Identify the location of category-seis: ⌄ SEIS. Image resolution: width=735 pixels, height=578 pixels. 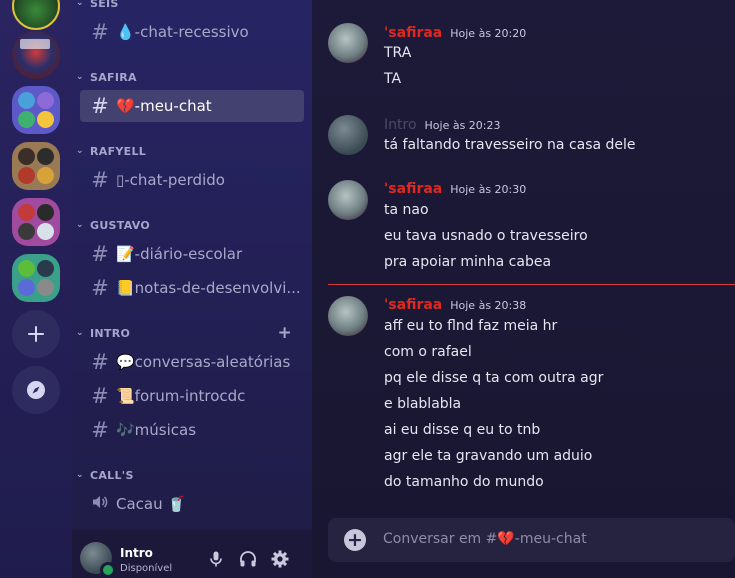
(97, 5).